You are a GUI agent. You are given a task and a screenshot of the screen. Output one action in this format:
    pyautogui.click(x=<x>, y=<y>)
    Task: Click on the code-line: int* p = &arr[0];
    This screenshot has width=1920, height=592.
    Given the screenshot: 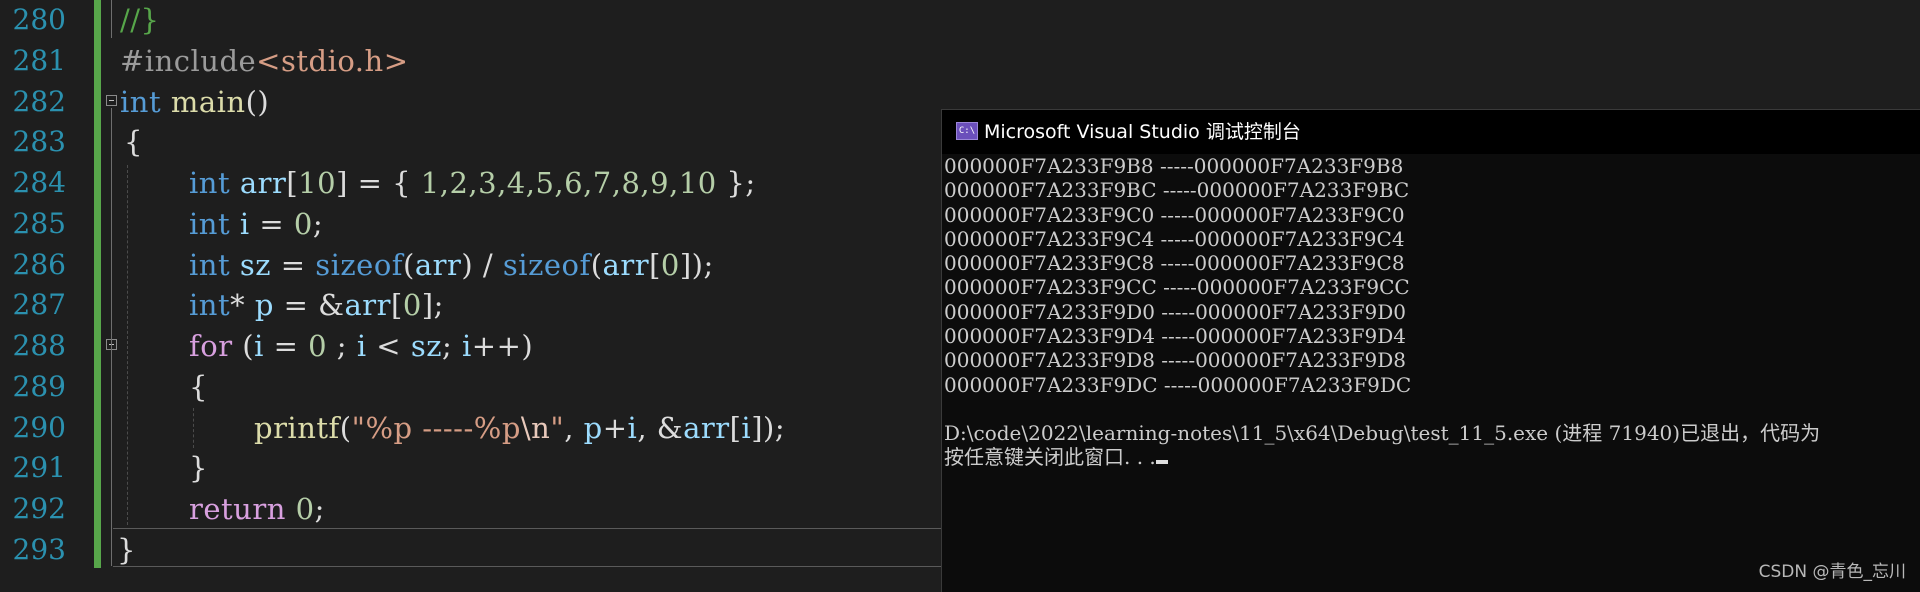 What is the action you would take?
    pyautogui.click(x=316, y=305)
    